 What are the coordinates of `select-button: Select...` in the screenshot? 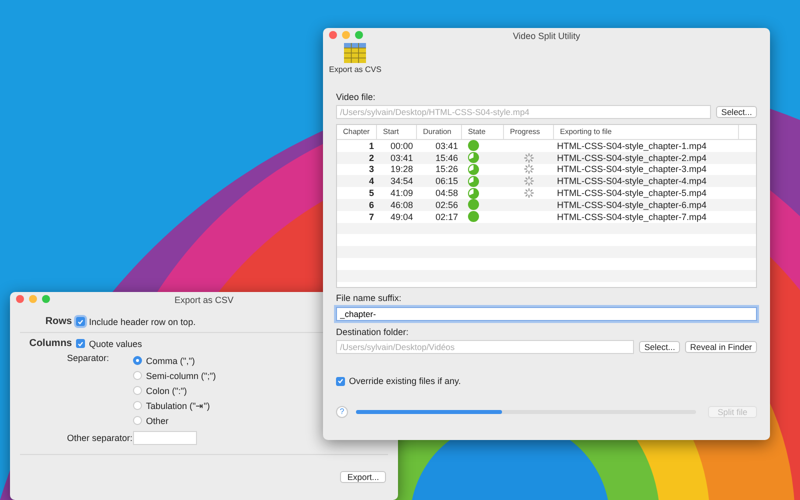 It's located at (736, 112).